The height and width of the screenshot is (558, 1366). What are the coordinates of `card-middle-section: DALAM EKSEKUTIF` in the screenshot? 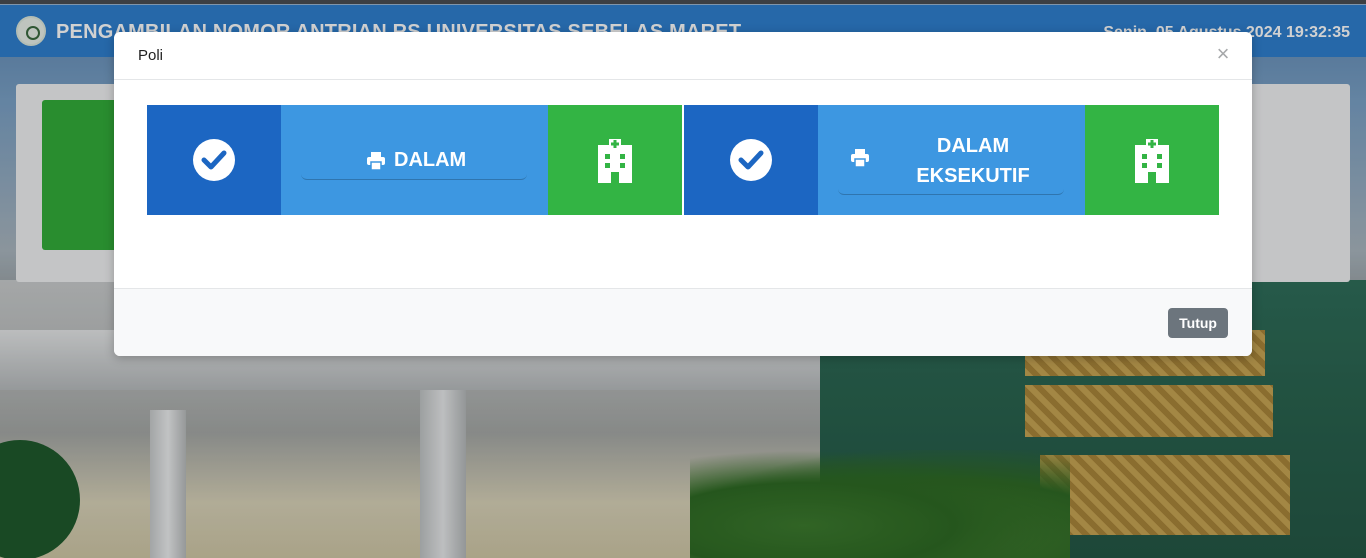 It's located at (951, 160).